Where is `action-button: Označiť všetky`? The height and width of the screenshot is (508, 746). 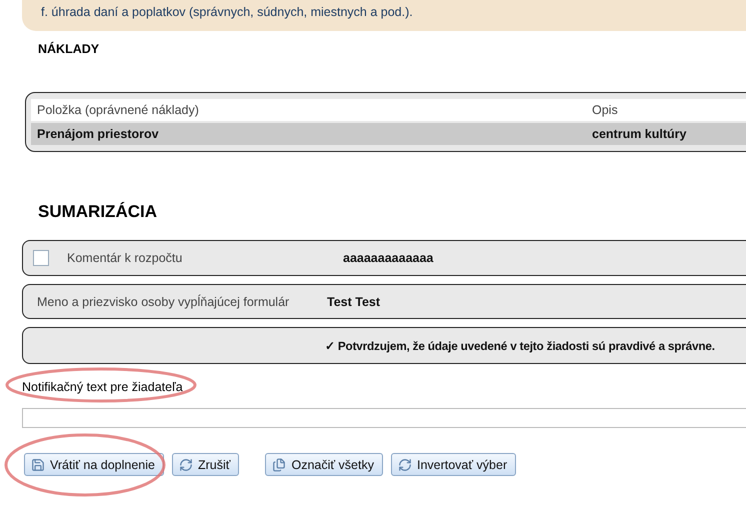 action-button: Označiť všetky is located at coordinates (324, 464).